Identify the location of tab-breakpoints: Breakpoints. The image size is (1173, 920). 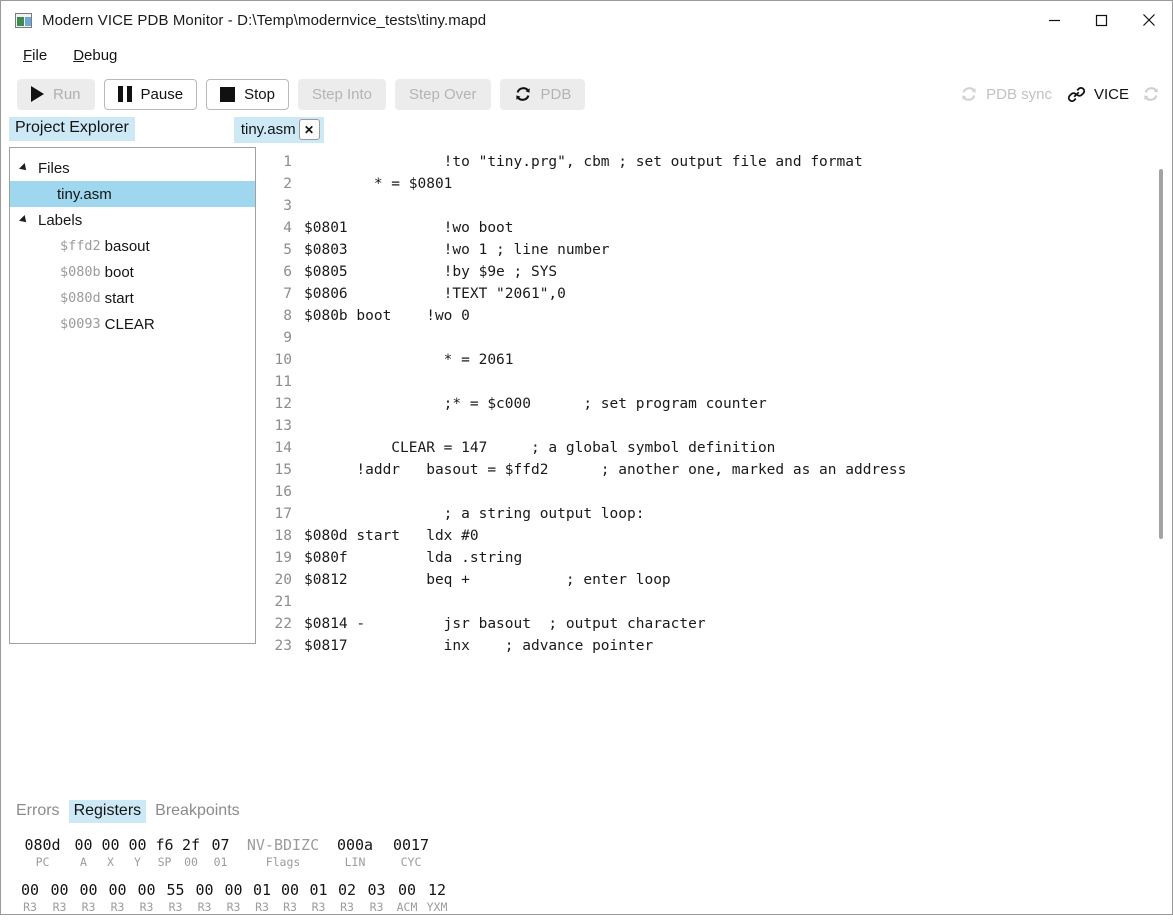
(197, 811).